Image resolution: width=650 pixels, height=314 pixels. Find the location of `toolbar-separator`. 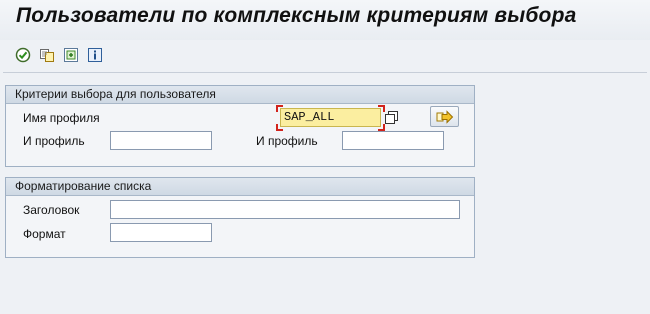

toolbar-separator is located at coordinates (325, 72).